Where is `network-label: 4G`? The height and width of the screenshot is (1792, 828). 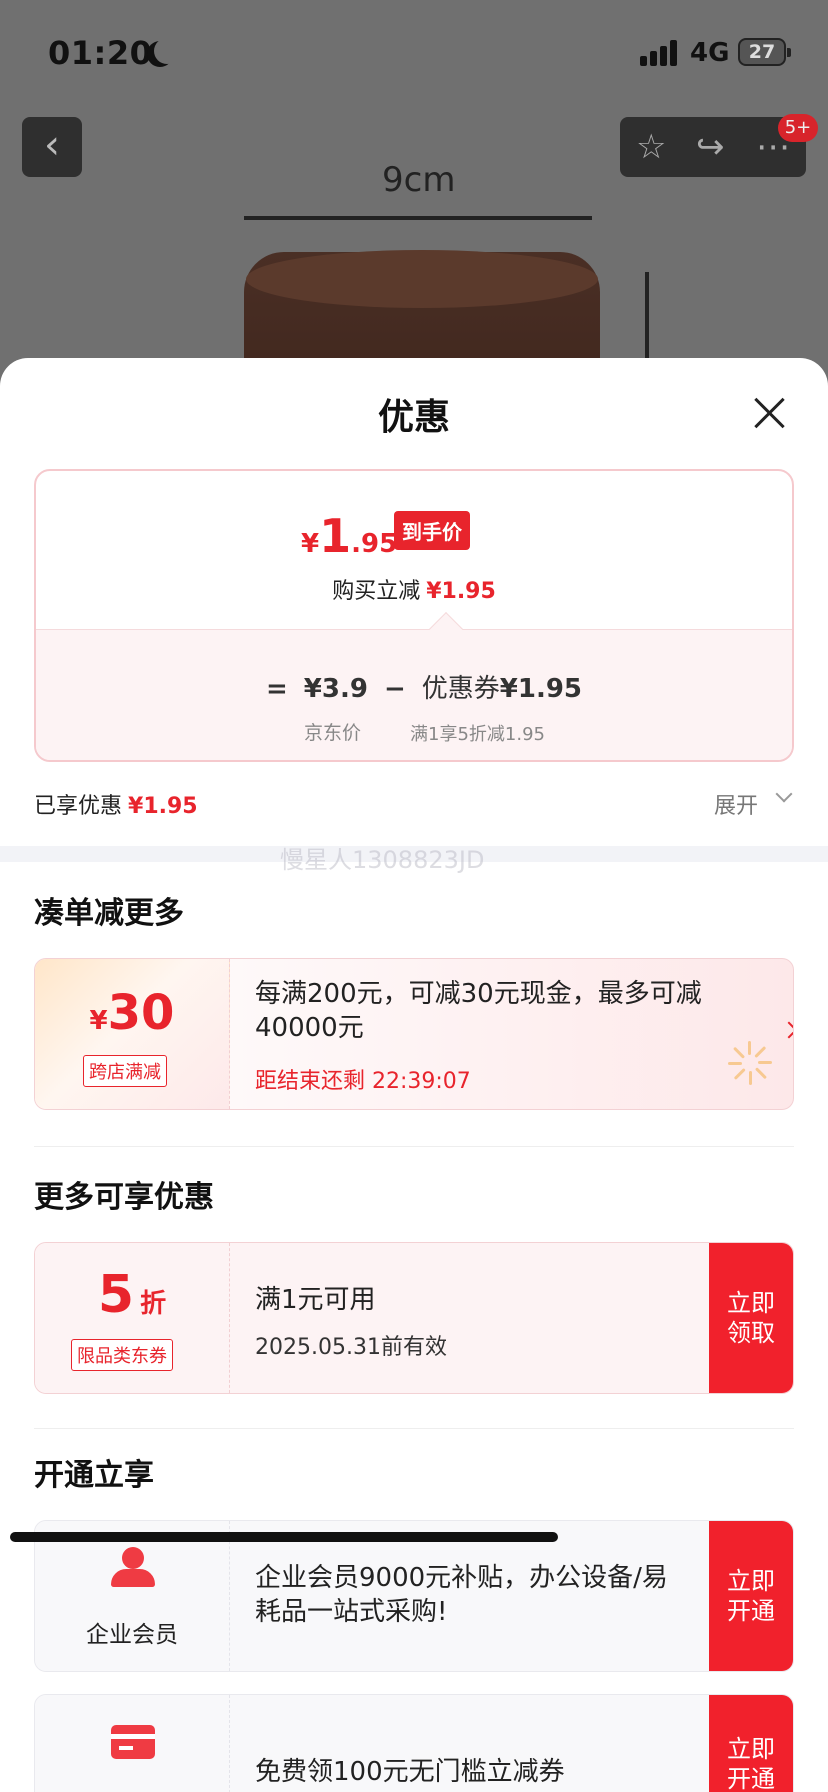 network-label: 4G is located at coordinates (710, 53).